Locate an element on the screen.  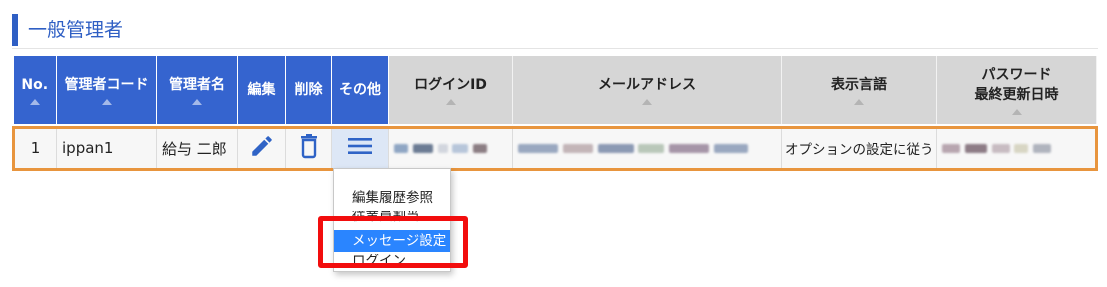
menu-item-message-settings: メッセージ設定 is located at coordinates (392, 241).